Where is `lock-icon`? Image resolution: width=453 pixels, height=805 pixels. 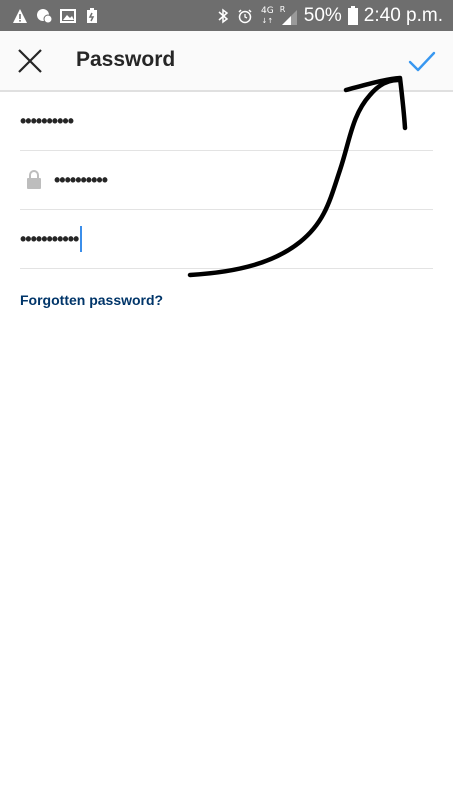
lock-icon is located at coordinates (34, 179).